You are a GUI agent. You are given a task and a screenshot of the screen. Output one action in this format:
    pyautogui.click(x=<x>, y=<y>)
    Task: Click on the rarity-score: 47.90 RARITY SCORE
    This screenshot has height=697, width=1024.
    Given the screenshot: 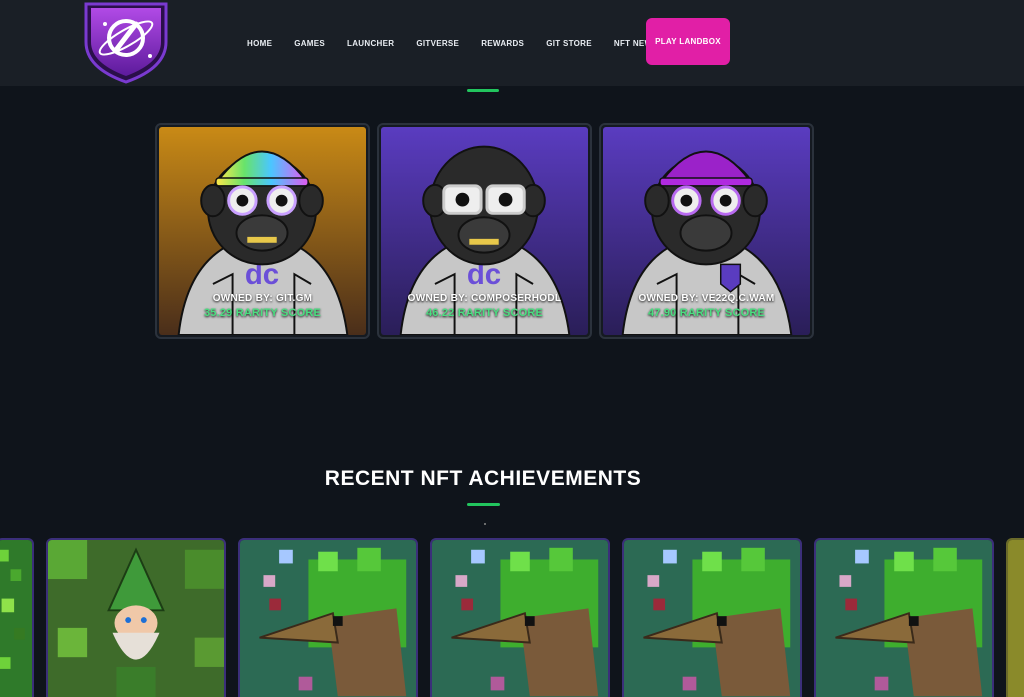 What is the action you would take?
    pyautogui.click(x=706, y=313)
    